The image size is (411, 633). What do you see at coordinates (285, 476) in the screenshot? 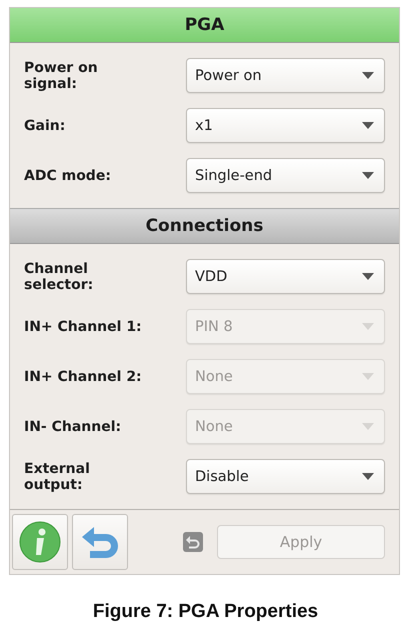
I see `dropdown: Disable` at bounding box center [285, 476].